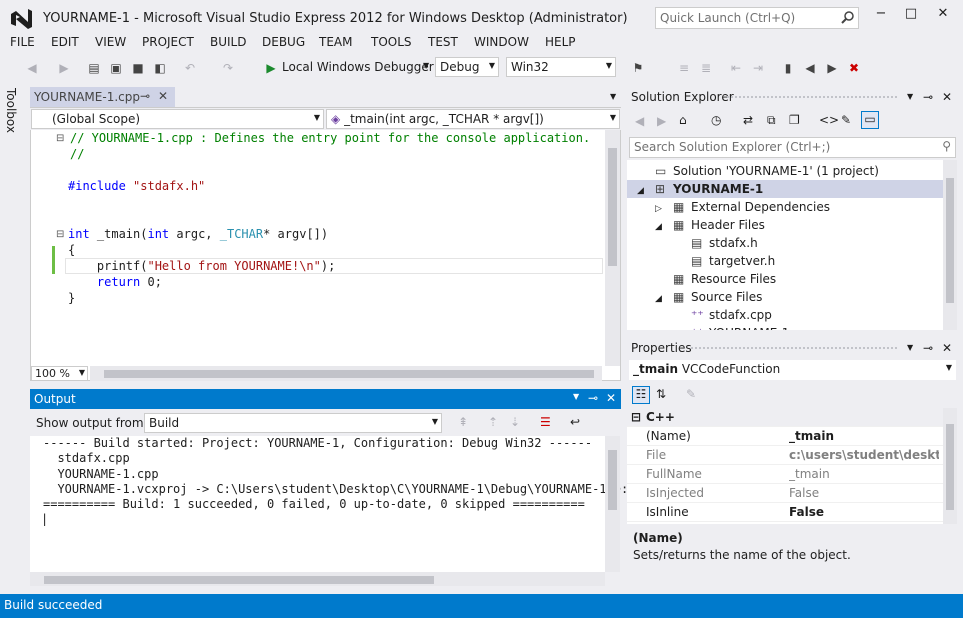  I want to click on menu-tools: TOOLS, so click(391, 42).